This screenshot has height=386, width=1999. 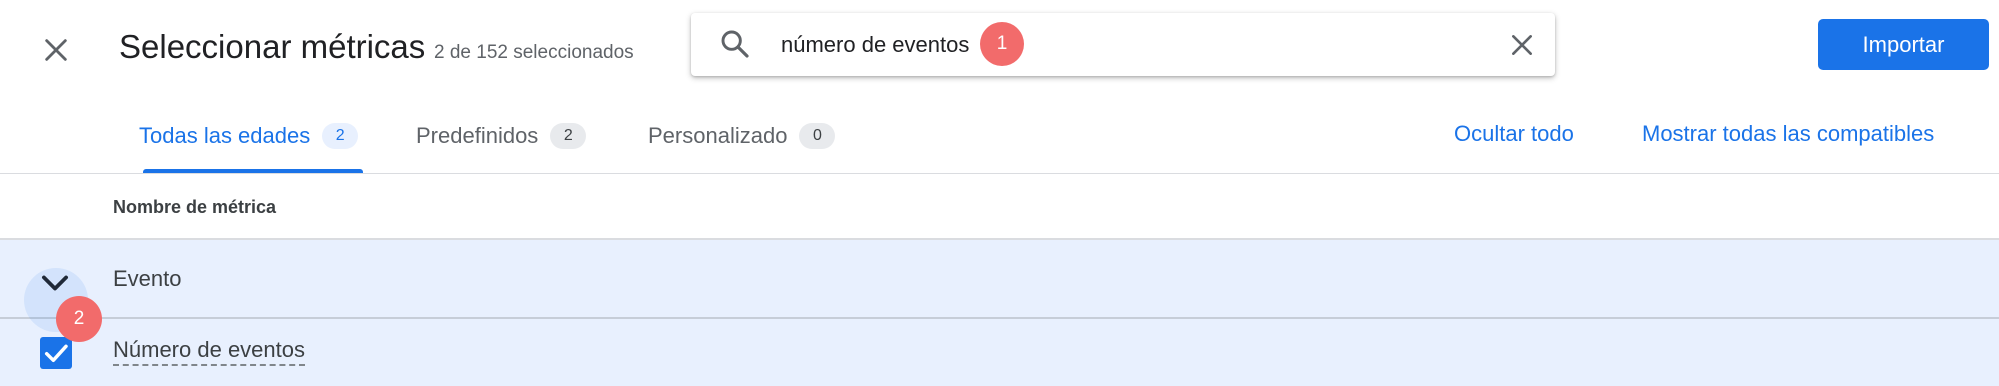 I want to click on search-icon, so click(x=735, y=44).